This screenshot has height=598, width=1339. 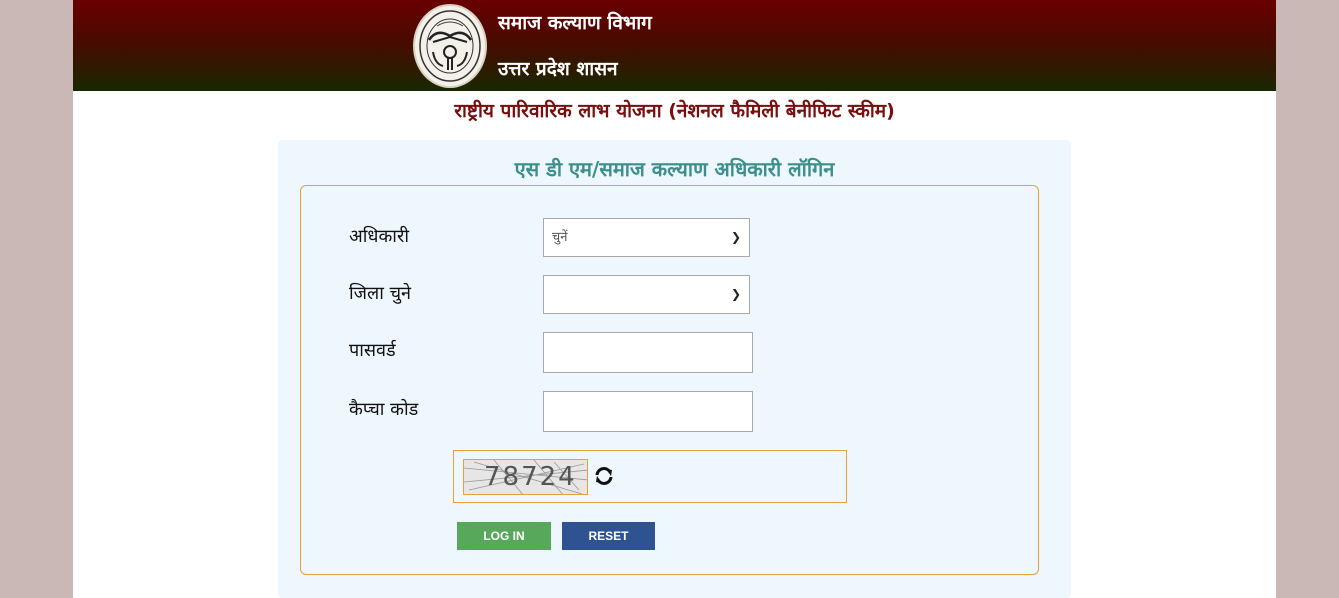 I want to click on header-banner: समाज कल्याण विभाग उत्तर प्रदेश शासन, so click(x=674, y=45).